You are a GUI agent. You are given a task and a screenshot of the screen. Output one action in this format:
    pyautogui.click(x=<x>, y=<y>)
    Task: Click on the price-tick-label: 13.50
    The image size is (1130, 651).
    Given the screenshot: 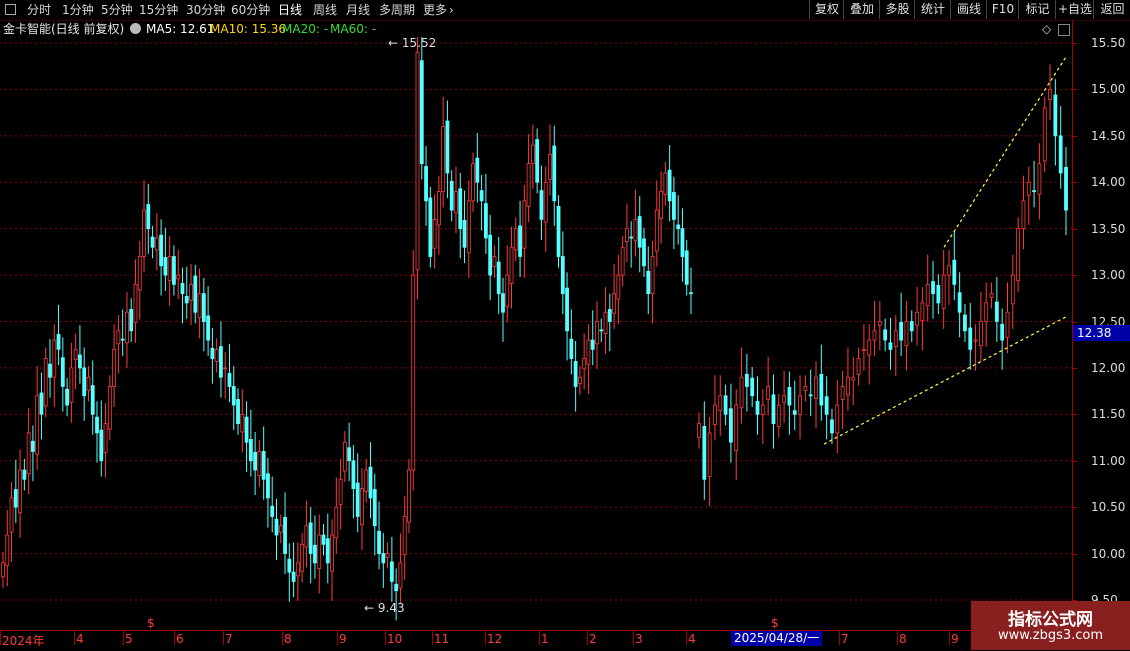 What is the action you would take?
    pyautogui.click(x=1108, y=228)
    